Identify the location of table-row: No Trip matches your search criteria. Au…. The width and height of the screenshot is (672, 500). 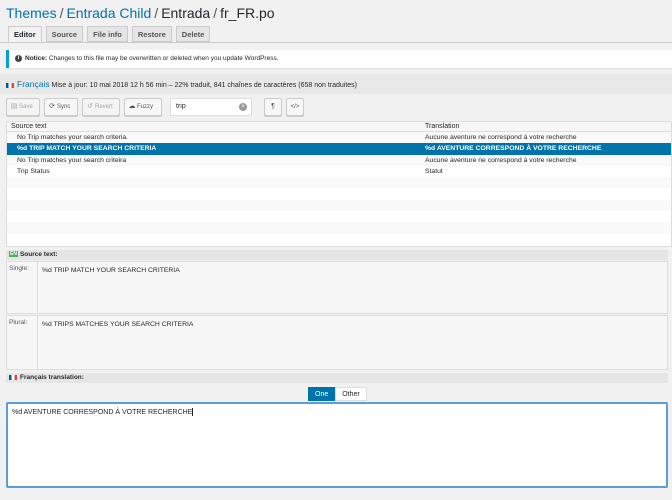
(339, 138).